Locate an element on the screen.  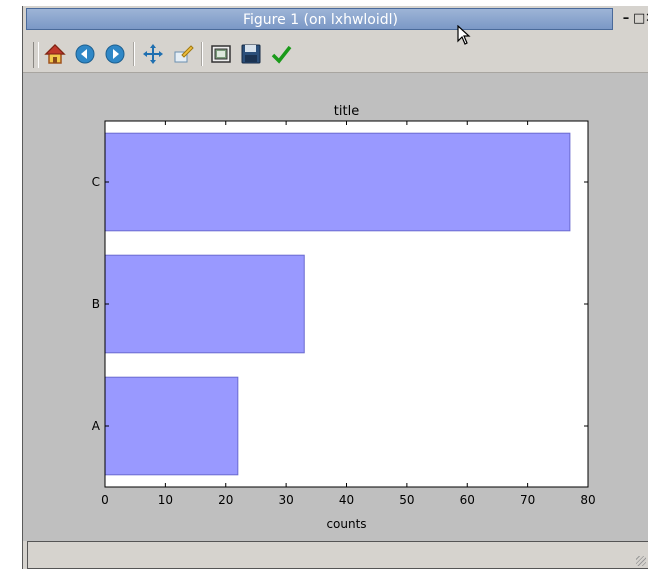
desktop-edge is located at coordinates (11, 284).